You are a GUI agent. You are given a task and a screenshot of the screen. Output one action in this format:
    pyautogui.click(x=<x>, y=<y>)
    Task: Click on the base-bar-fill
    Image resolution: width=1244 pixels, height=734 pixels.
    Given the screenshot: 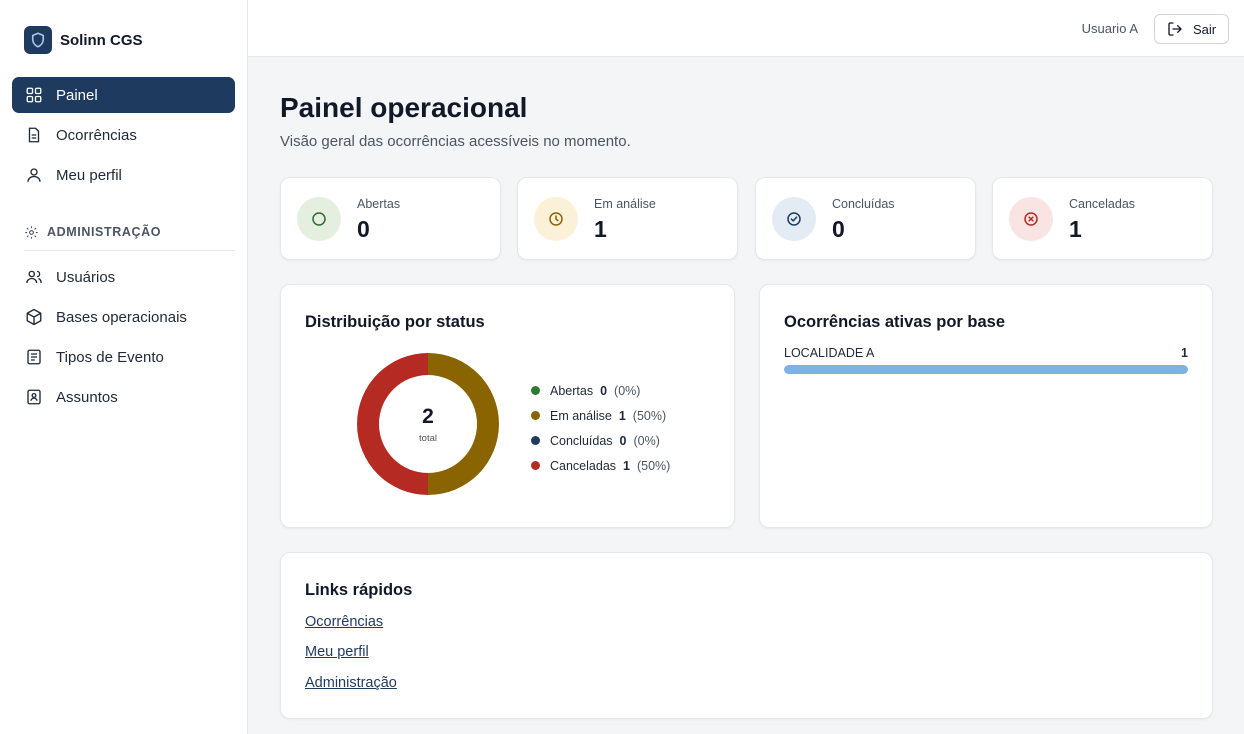 What is the action you would take?
    pyautogui.click(x=986, y=369)
    